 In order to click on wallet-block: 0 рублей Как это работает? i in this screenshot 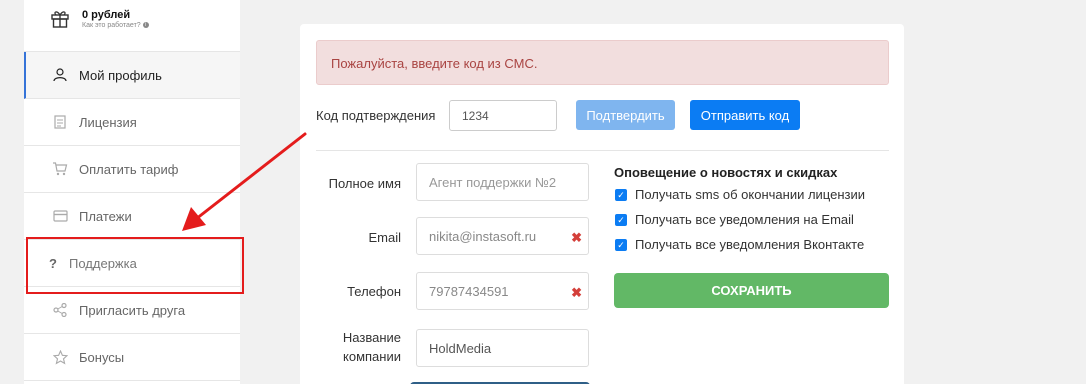, I will do `click(132, 26)`.